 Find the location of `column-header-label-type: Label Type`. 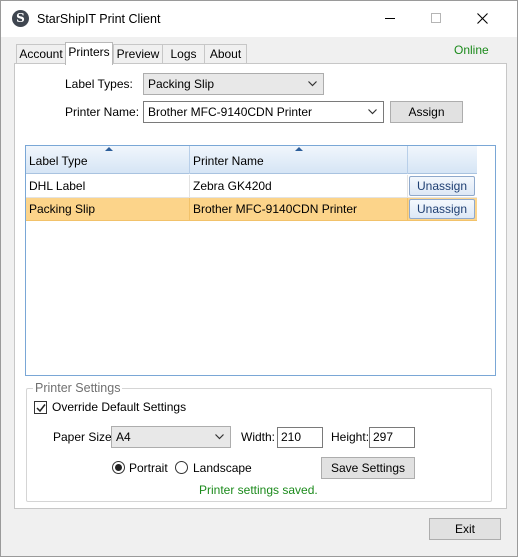

column-header-label-type: Label Type is located at coordinates (108, 160).